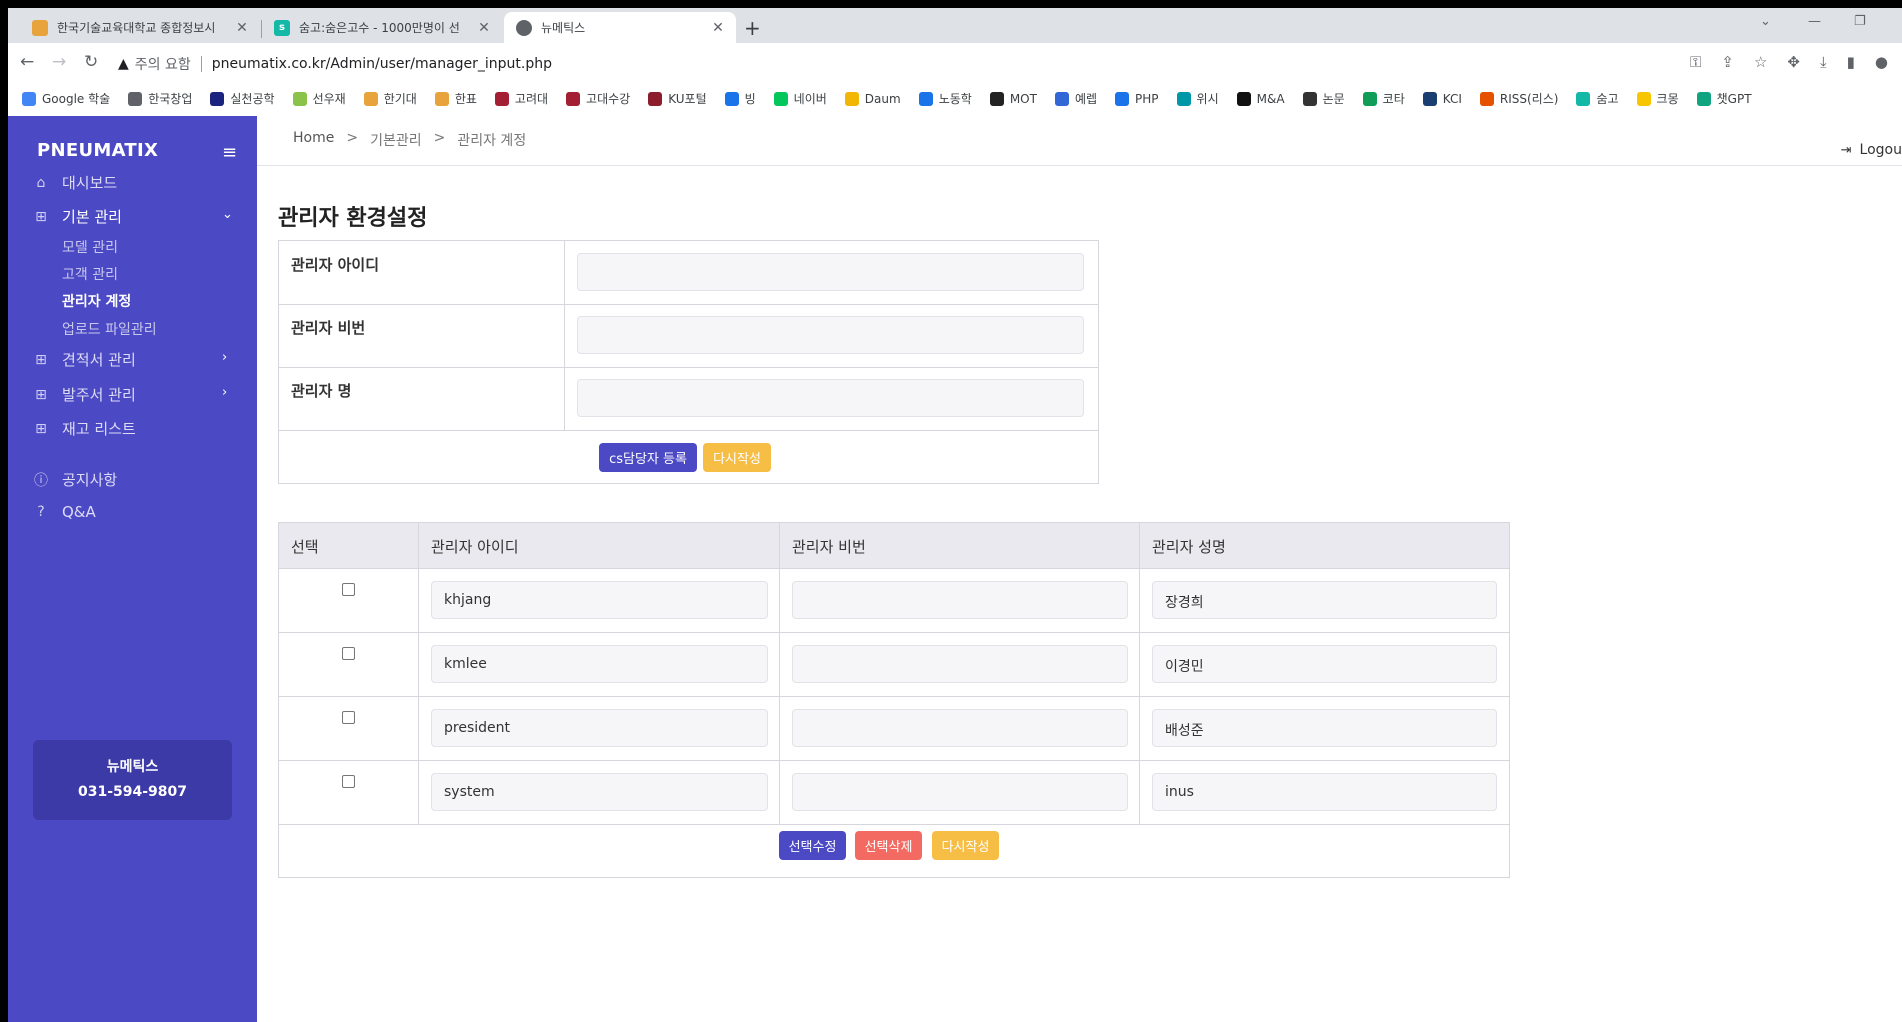  What do you see at coordinates (96, 301) in the screenshot?
I see `subnav-admin-accounts: 관리자 계정` at bounding box center [96, 301].